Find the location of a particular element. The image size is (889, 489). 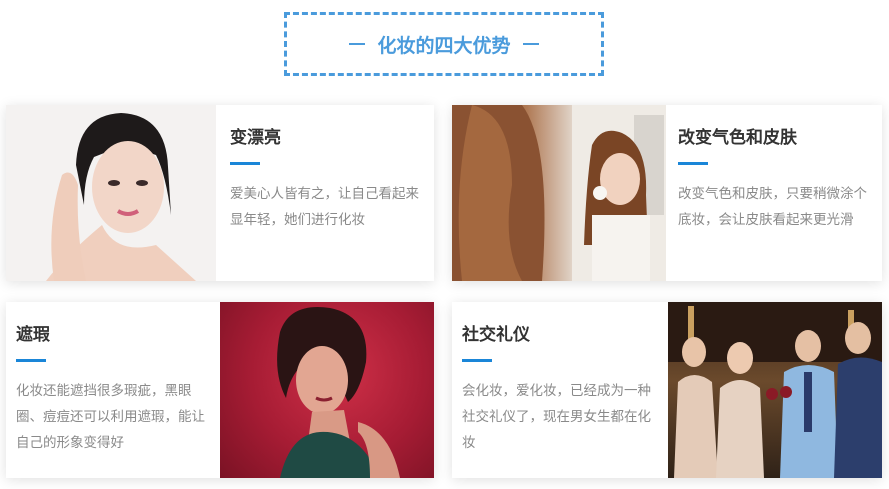

card-text: 改变气色和皮肤 改变气色和皮肤，只要稍微涂个底妆，会让皮肤看起来更光滑 is located at coordinates (775, 193).